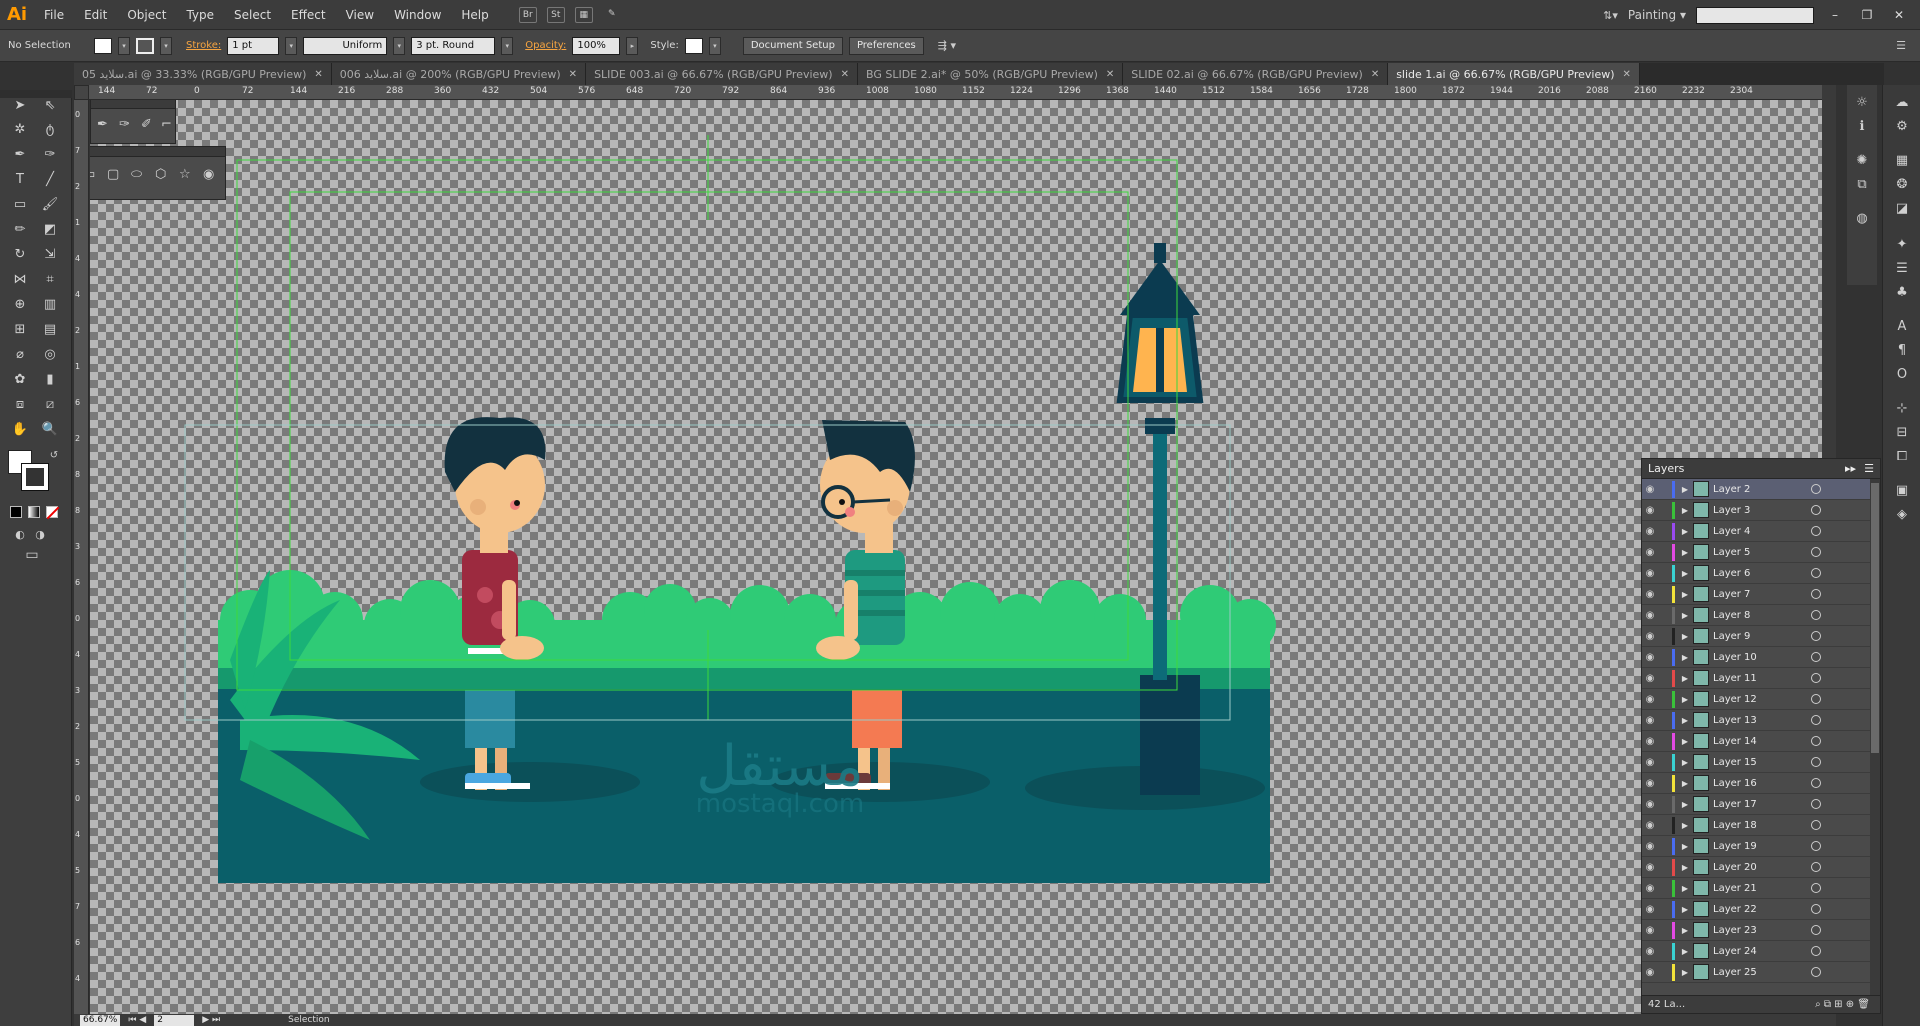 The width and height of the screenshot is (1920, 1026). Describe the element at coordinates (35, 477) in the screenshot. I see `stroke-color-box` at that location.